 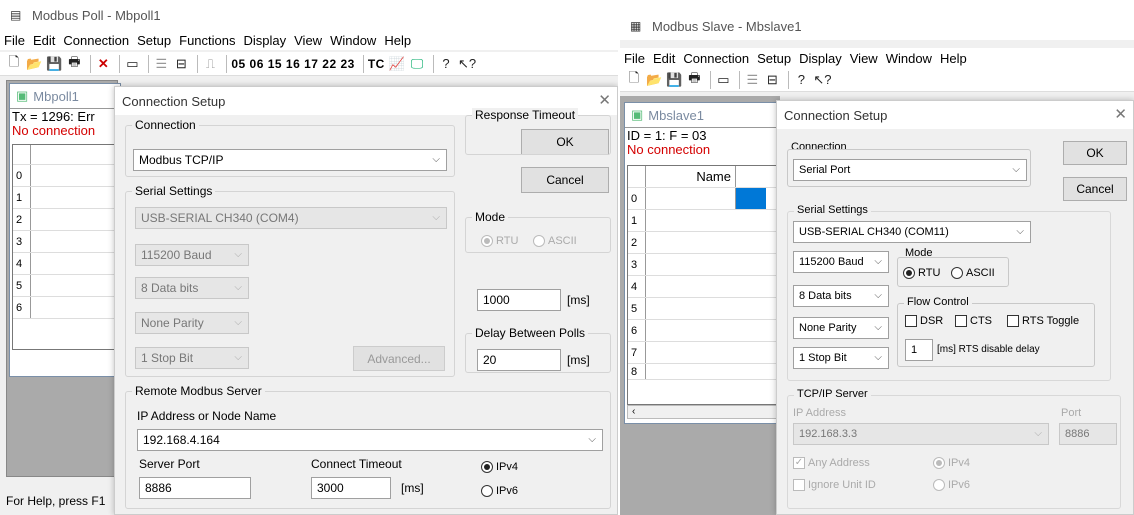 I want to click on disconnect-icon: ✕, so click(x=103, y=64).